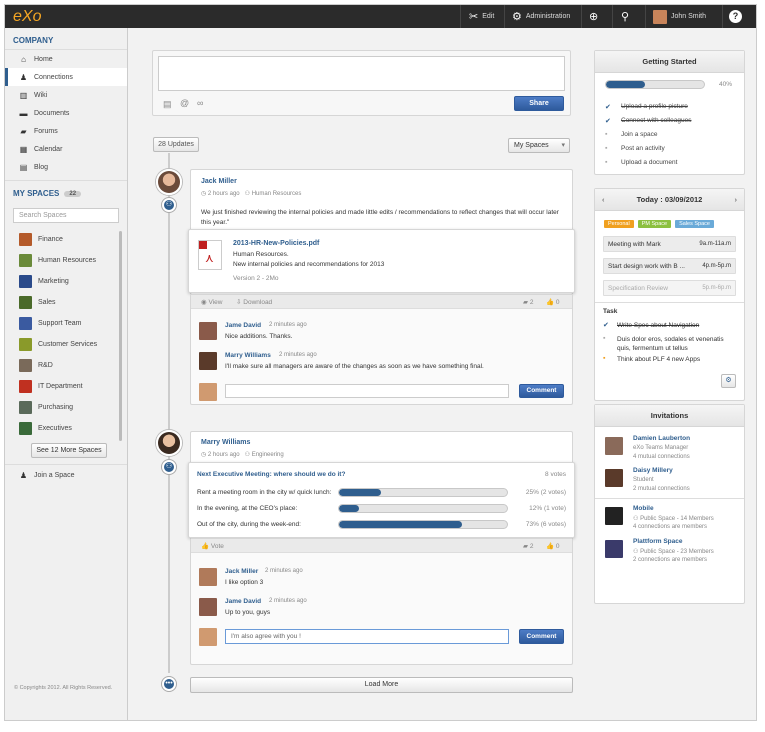  Describe the element at coordinates (654, 106) in the screenshot. I see `getting-started-item: Upload a profile picture` at that location.